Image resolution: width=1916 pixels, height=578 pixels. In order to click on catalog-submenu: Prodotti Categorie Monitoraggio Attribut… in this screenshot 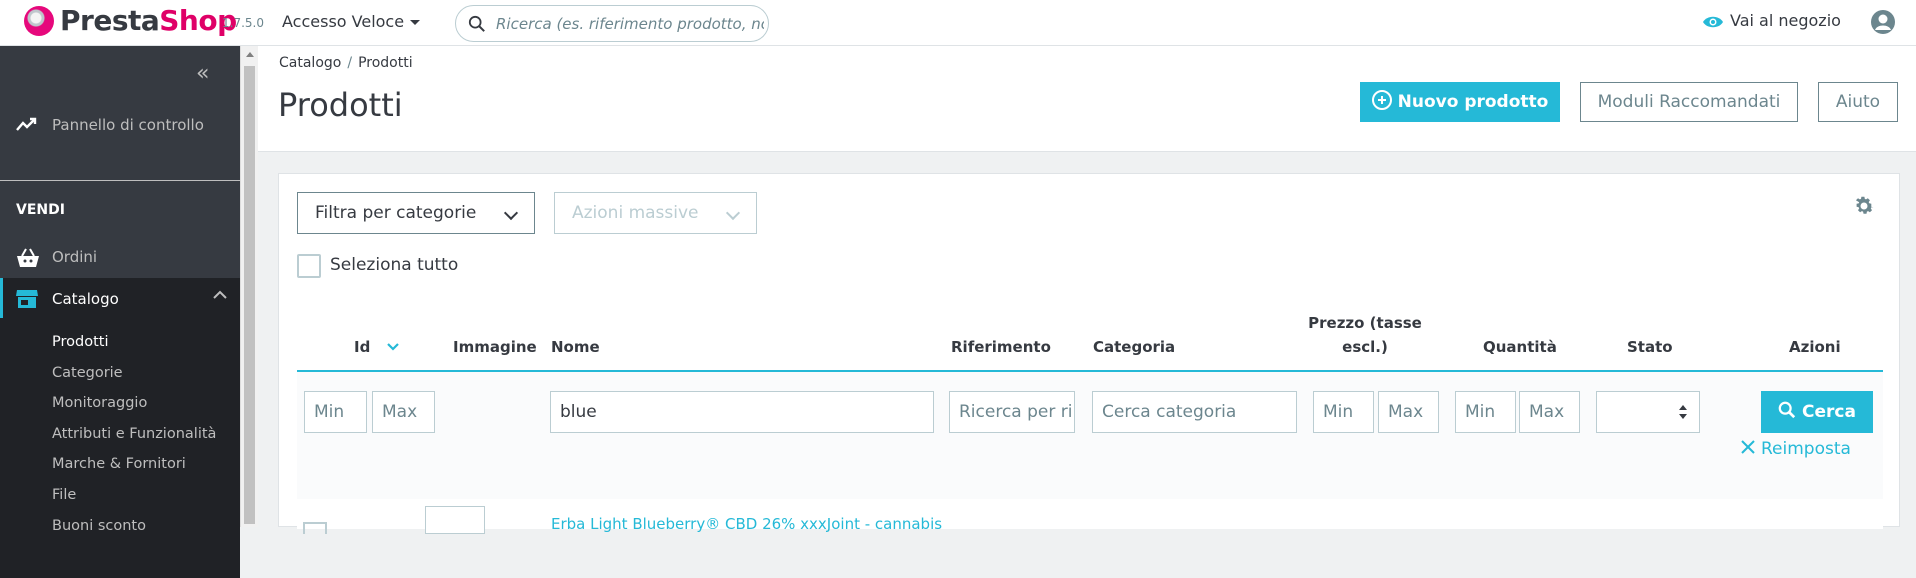, I will do `click(120, 448)`.